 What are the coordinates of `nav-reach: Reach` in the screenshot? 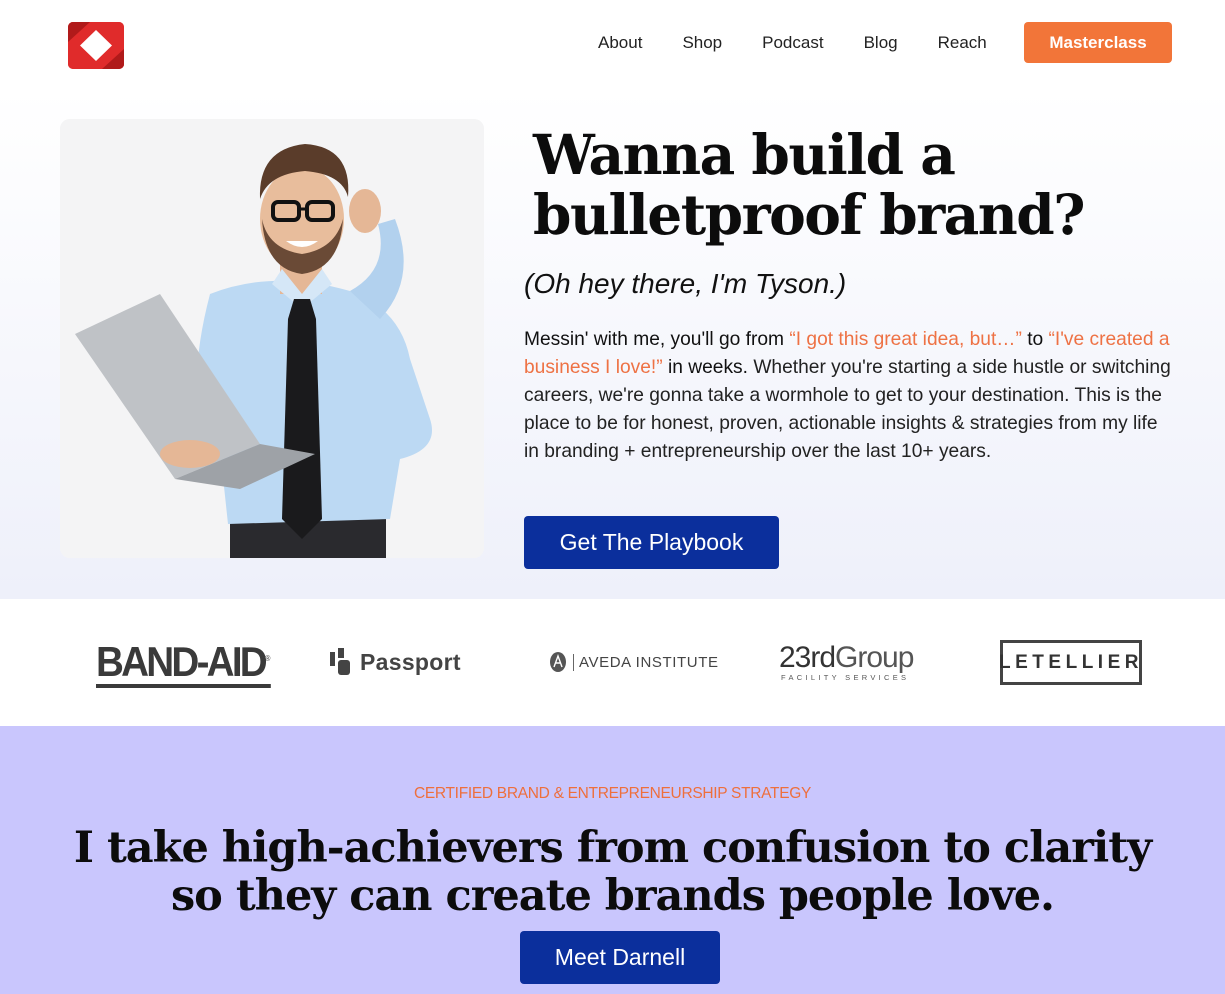 It's located at (962, 43).